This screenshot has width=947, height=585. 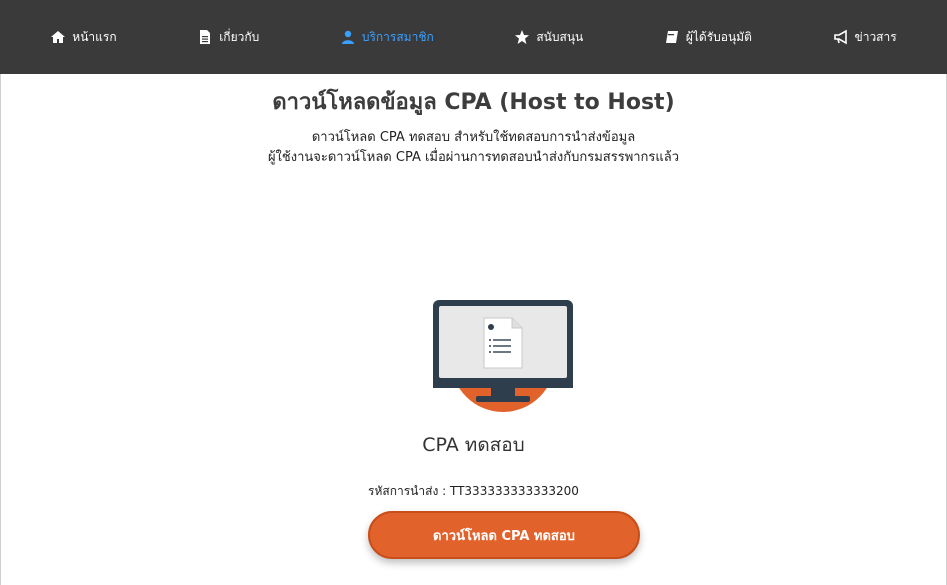 What do you see at coordinates (473, 491) in the screenshot?
I see `submission-code: รหัสการนำส่ง : TT333333333333200` at bounding box center [473, 491].